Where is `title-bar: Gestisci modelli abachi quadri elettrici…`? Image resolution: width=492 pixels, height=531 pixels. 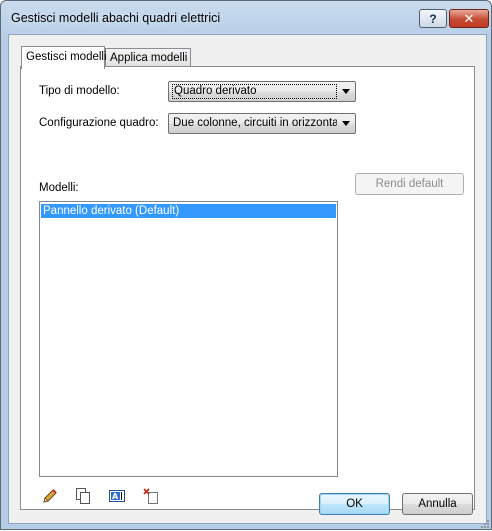 title-bar: Gestisci modelli abachi quadri elettrici… is located at coordinates (246, 18).